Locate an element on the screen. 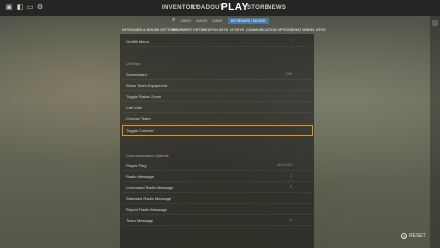  row-label: Team Message is located at coordinates (140, 220).